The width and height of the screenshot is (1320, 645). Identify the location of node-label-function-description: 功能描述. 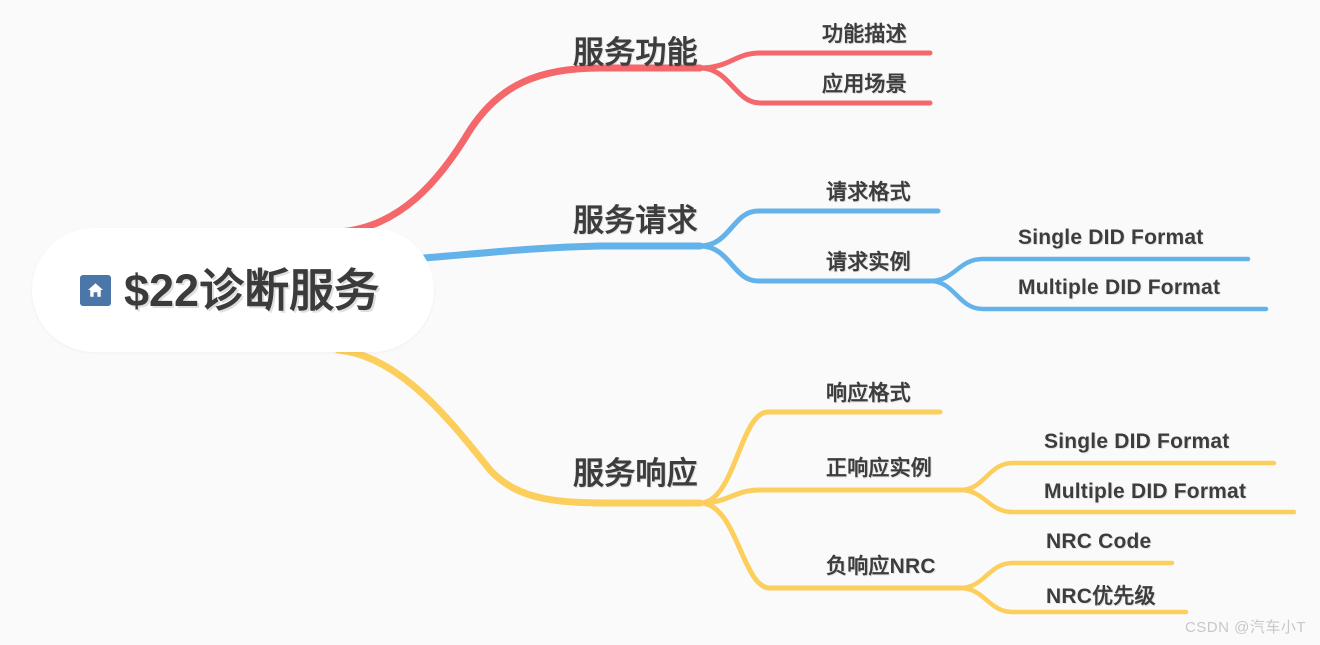
(864, 33).